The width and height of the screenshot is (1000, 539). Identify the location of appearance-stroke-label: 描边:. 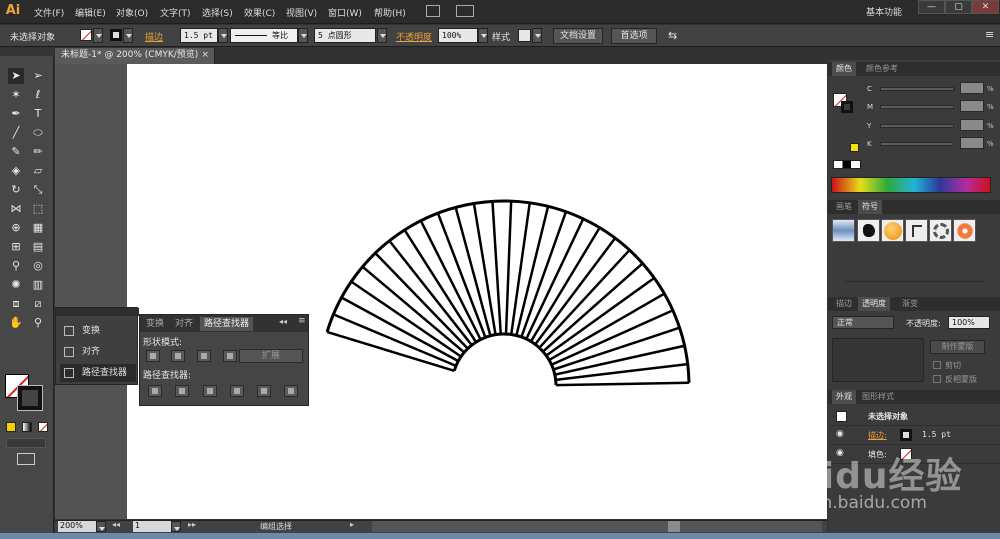
(877, 435).